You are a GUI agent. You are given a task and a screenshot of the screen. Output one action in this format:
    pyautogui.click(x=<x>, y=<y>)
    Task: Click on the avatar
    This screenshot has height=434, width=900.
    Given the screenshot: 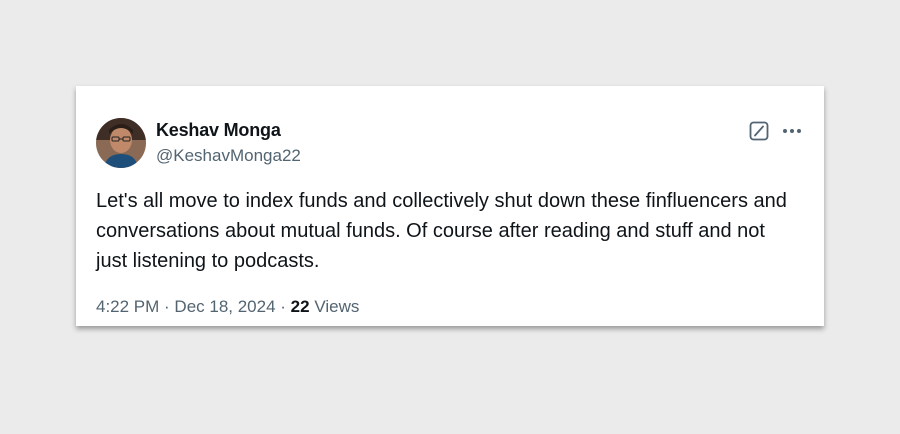 What is the action you would take?
    pyautogui.click(x=121, y=143)
    